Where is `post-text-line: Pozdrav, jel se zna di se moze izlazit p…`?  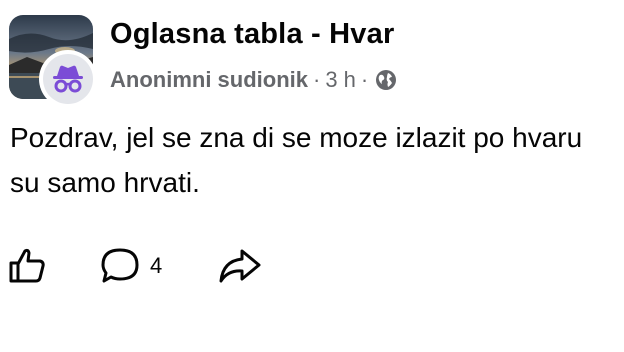
post-text-line: Pozdrav, jel se zna di se moze izlazit p… is located at coordinates (296, 137).